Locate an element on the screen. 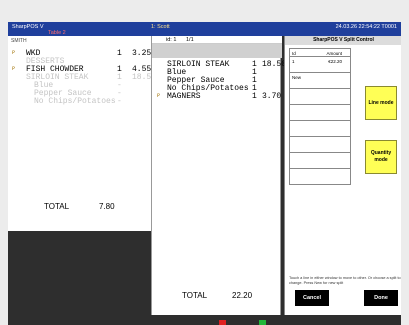  datetime: 24.03.26 22:54:22 T0001 is located at coordinates (366, 27).